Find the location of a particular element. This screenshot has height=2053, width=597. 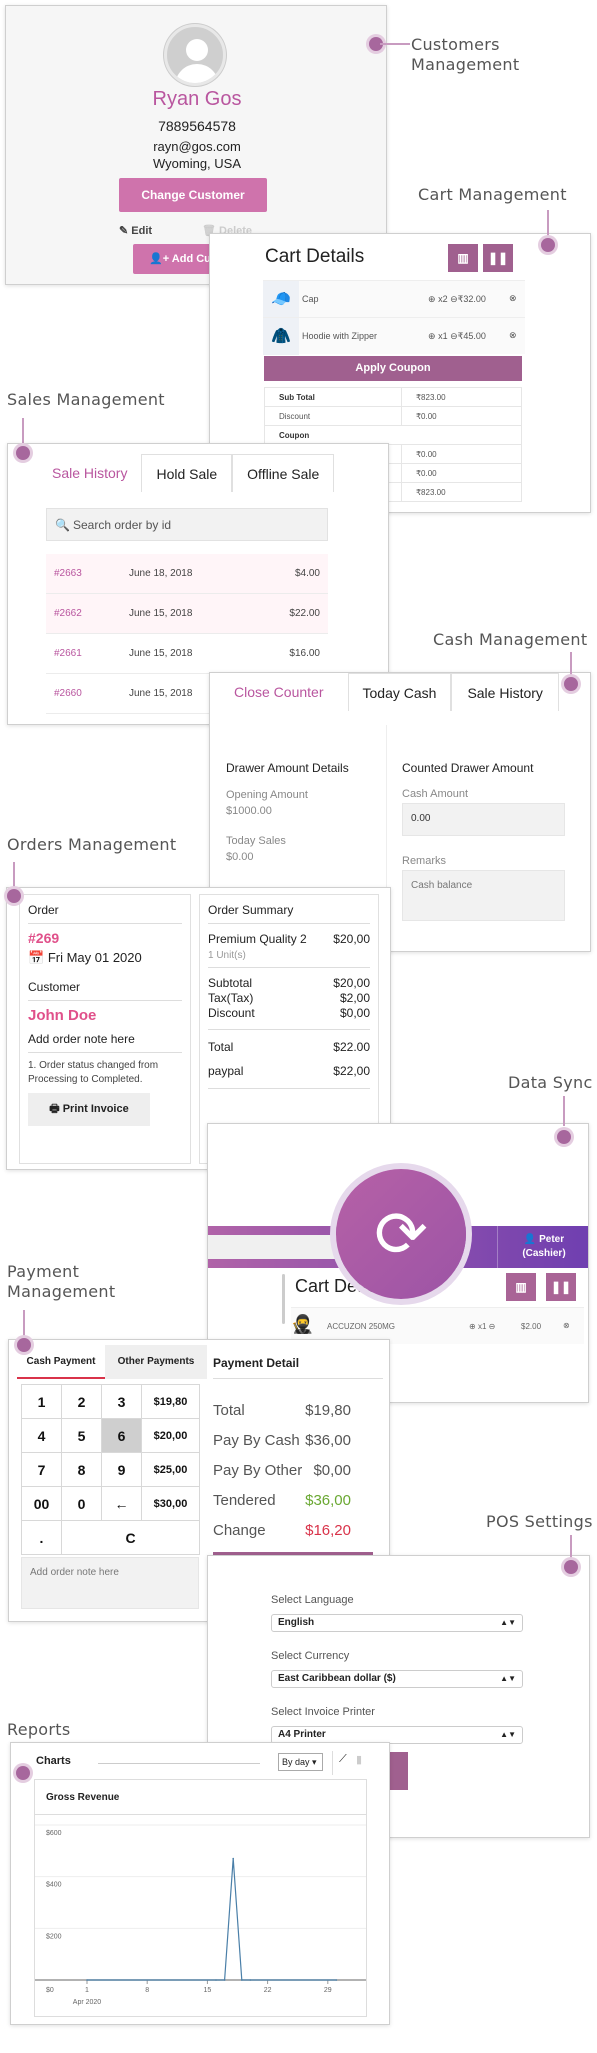

keypad-key: 5 is located at coordinates (81, 1435).